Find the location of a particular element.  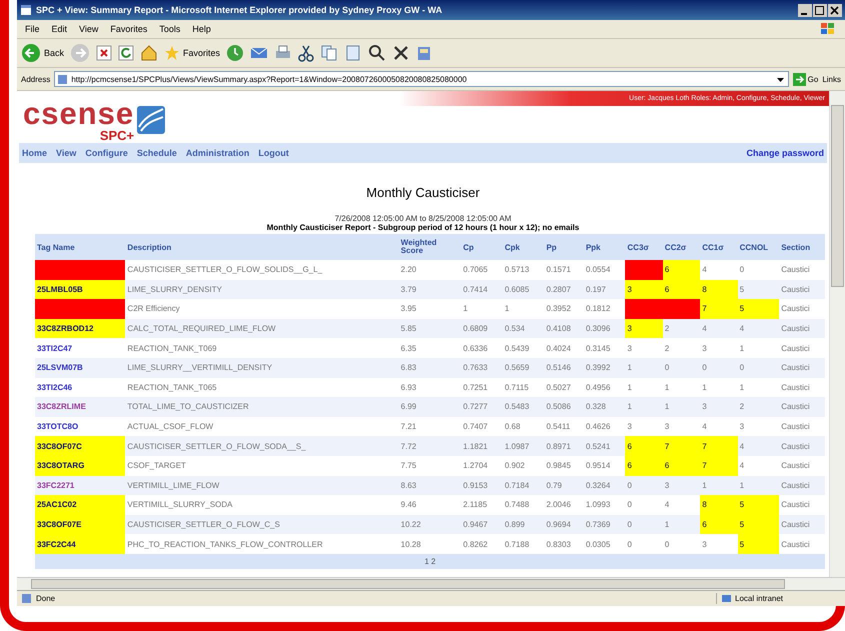

table-cell: ACTUAL_CSOF_FLOW is located at coordinates (262, 426).